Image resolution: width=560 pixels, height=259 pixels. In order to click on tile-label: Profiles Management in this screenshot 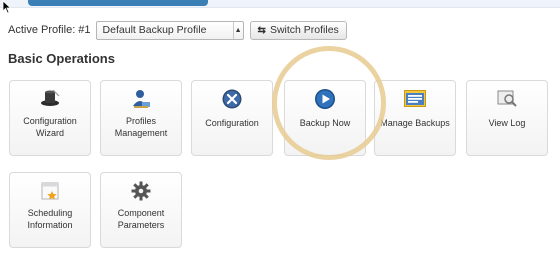, I will do `click(141, 127)`.